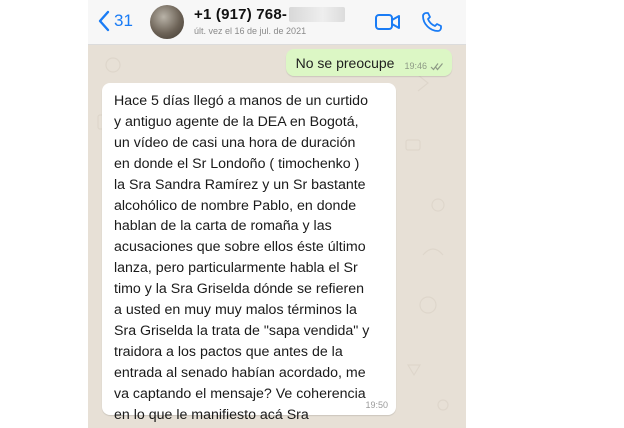 This screenshot has height=428, width=624. I want to click on message-line: alcohólico de nombre Pablo, en donde, so click(235, 205).